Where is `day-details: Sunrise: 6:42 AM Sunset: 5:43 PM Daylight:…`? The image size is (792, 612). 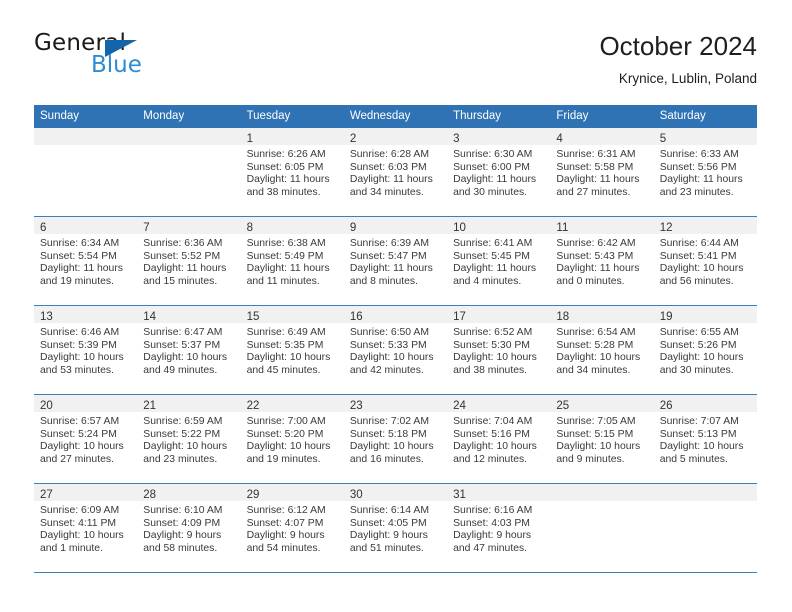 day-details: Sunrise: 6:42 AM Sunset: 5:43 PM Daylight:… is located at coordinates (601, 261).